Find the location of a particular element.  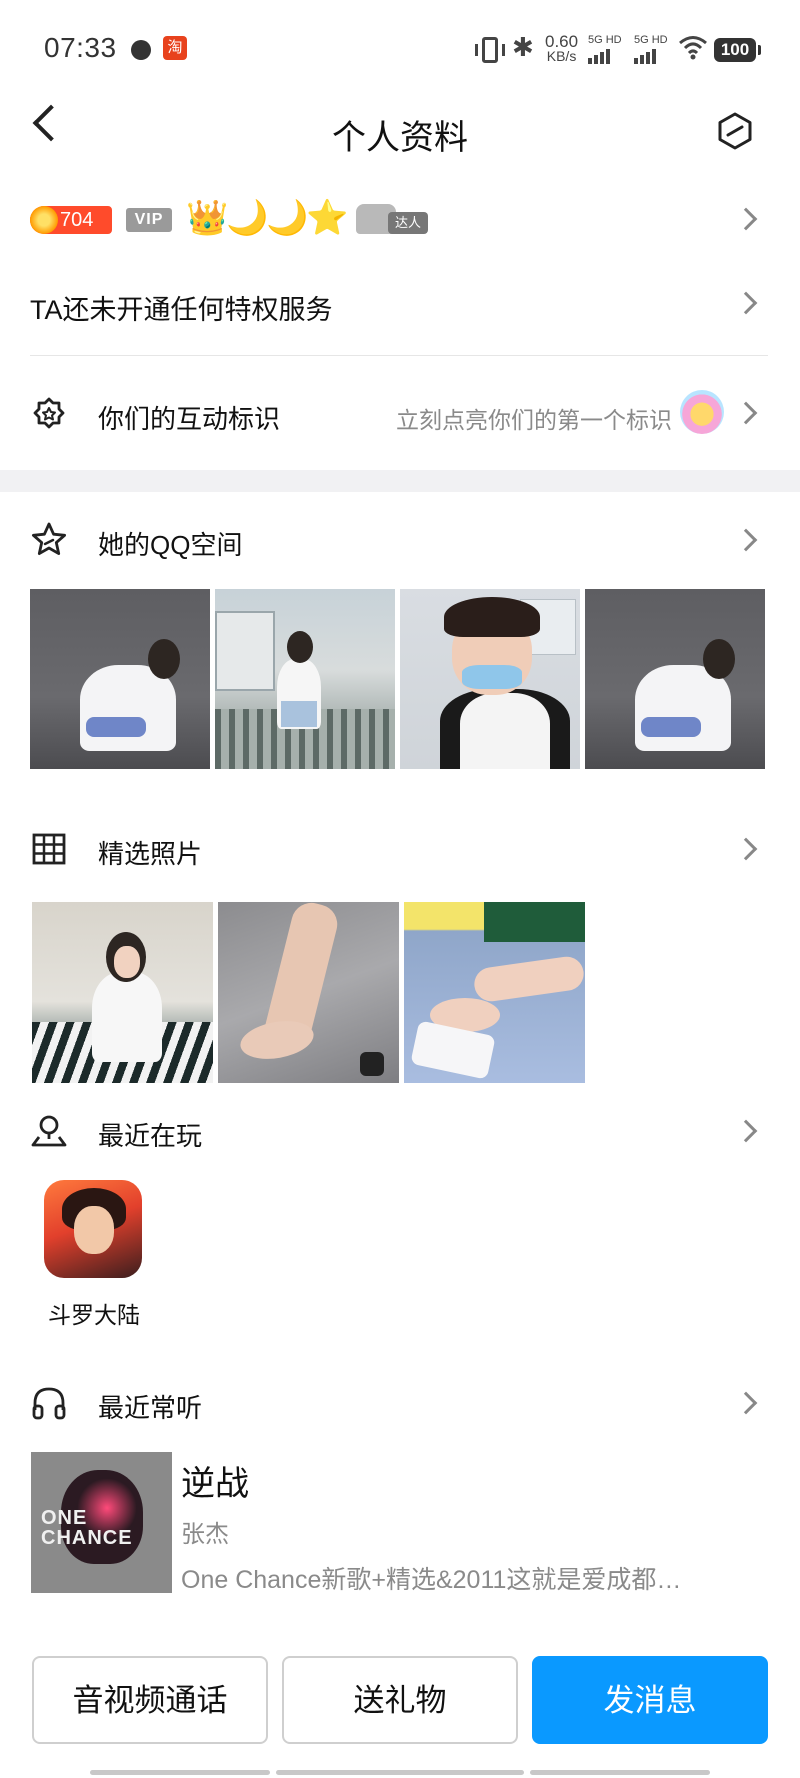

wifi-icon is located at coordinates (693, 50).